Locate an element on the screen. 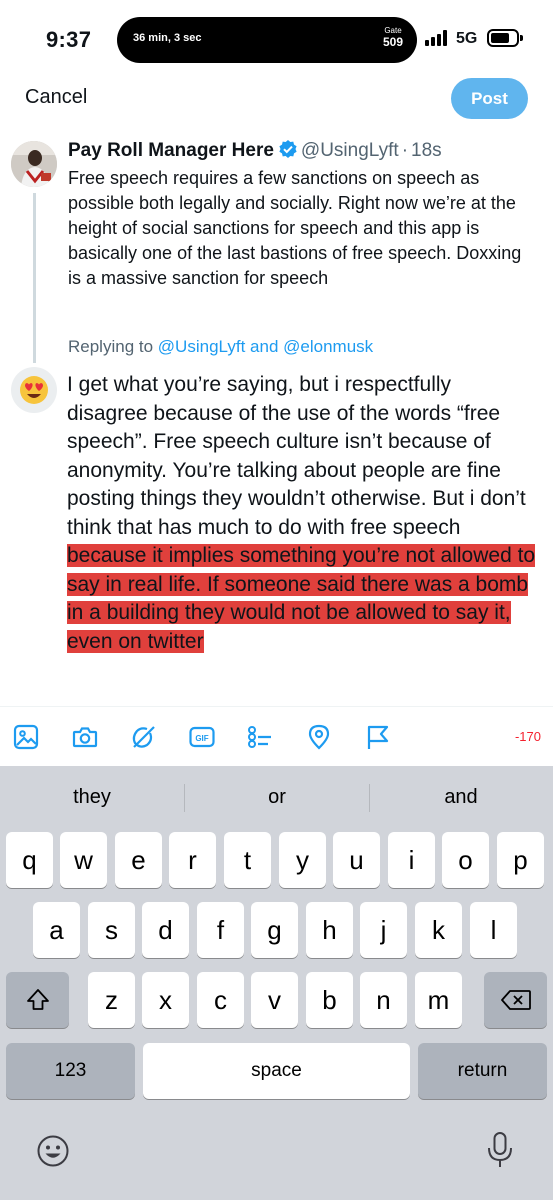 This screenshot has height=1200, width=553. key-t: t is located at coordinates (247, 860).